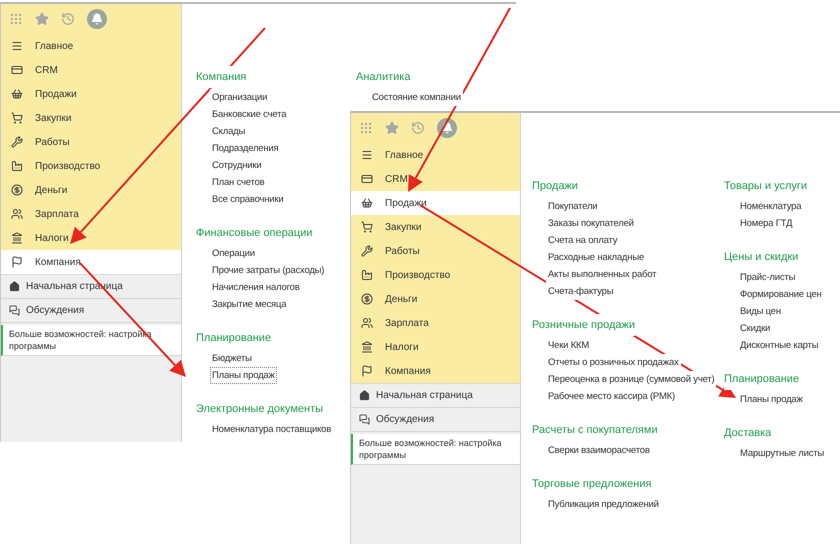  I want to click on nav-label: Начальная страница, so click(424, 395).